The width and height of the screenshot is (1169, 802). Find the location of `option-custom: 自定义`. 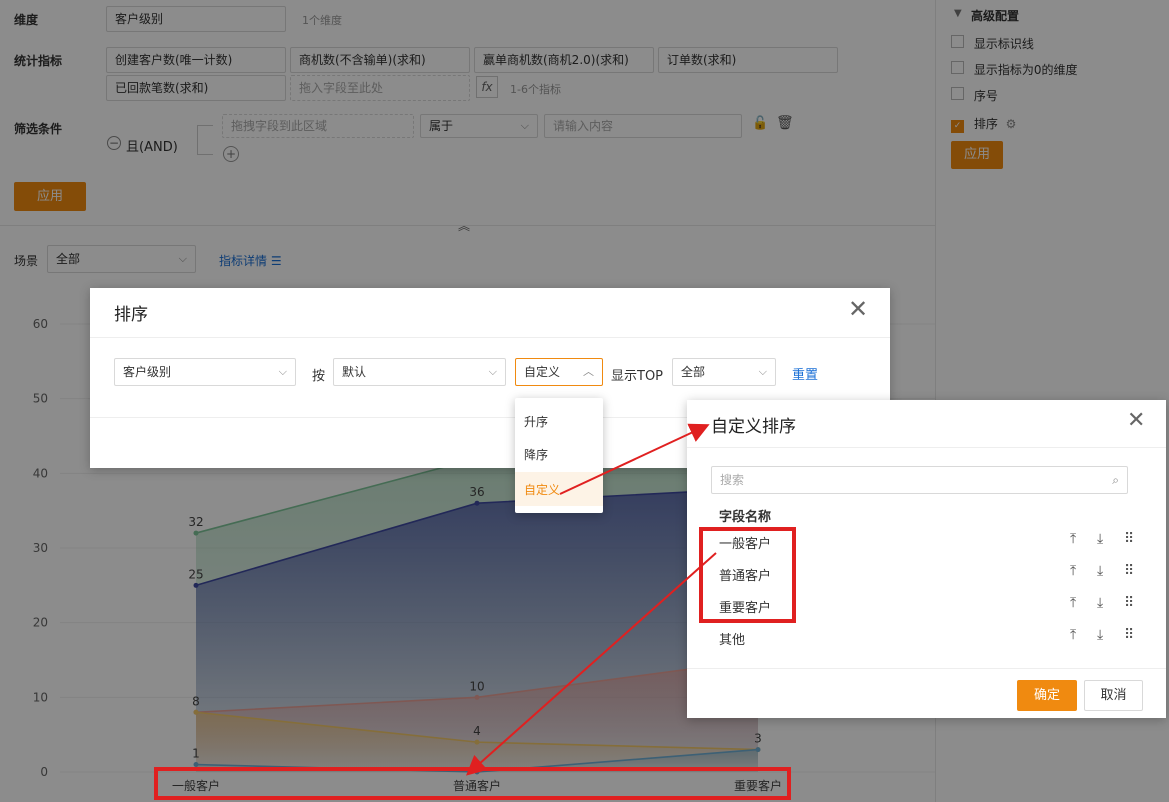

option-custom: 自定义 is located at coordinates (542, 489).